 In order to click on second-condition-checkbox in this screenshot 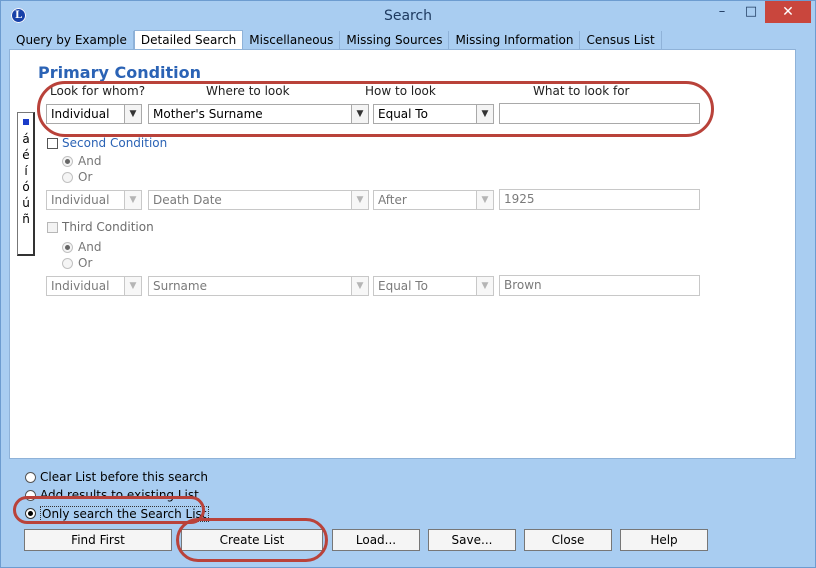, I will do `click(52, 143)`.